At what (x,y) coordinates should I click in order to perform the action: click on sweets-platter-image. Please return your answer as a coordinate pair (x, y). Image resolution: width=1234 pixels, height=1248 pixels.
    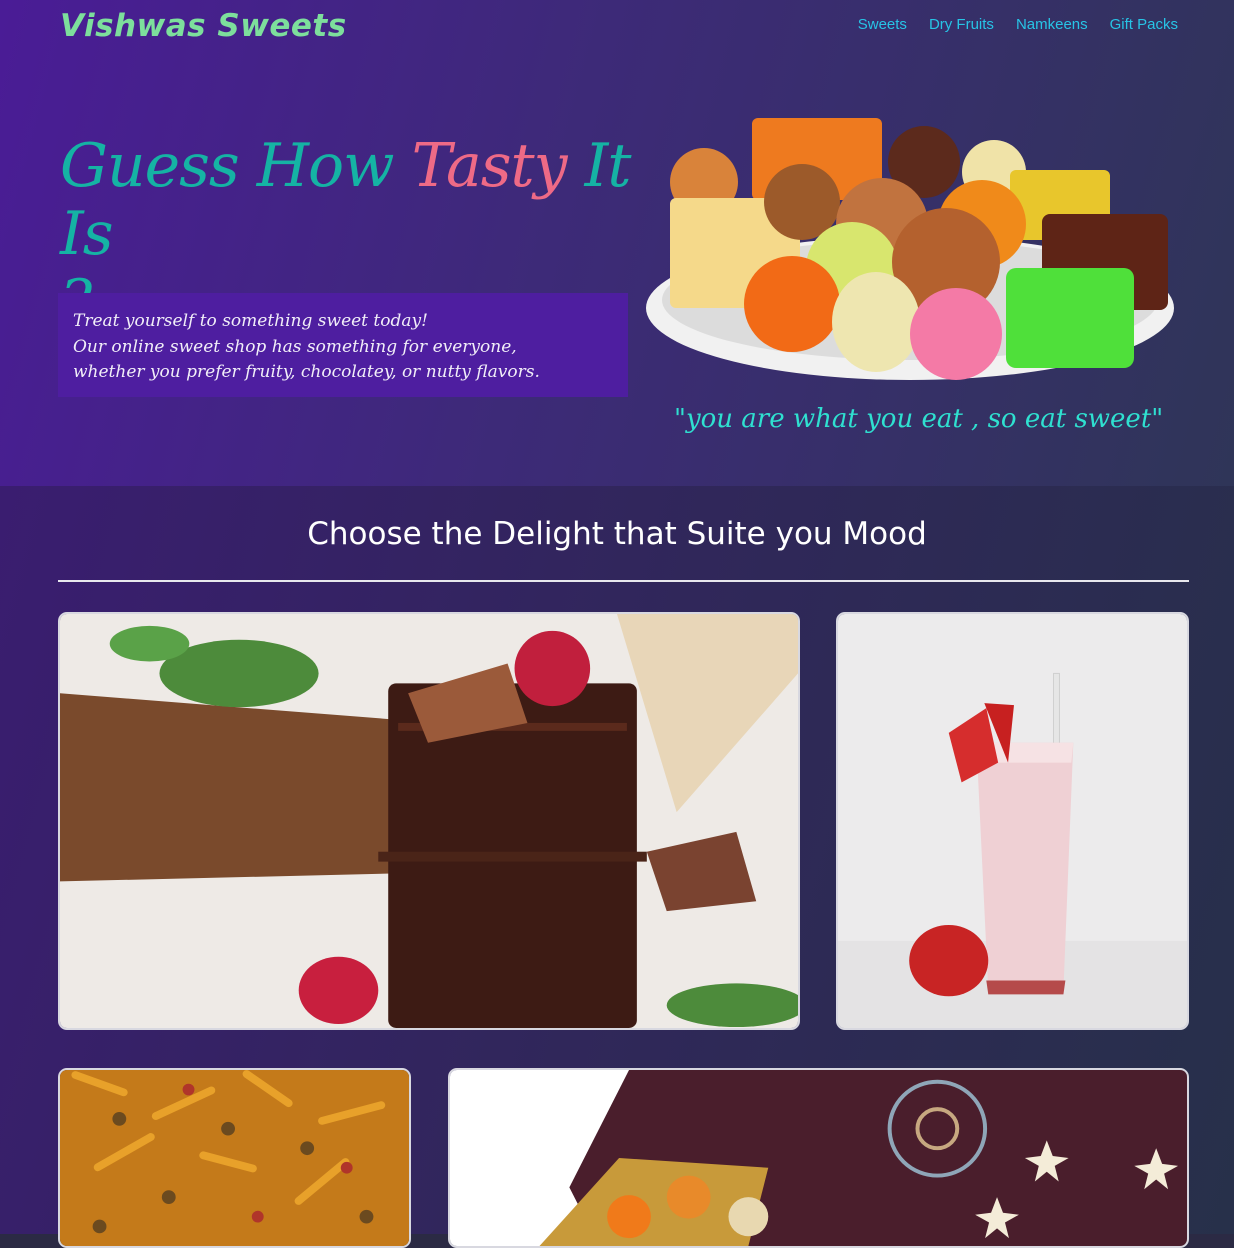
    Looking at the image, I should click on (910, 249).